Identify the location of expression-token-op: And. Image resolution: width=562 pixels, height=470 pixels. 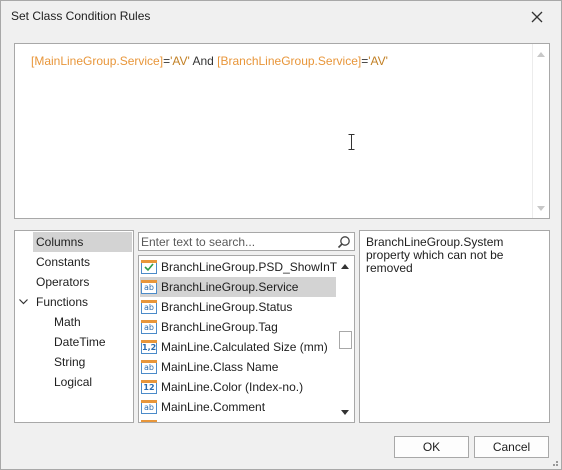
(203, 61).